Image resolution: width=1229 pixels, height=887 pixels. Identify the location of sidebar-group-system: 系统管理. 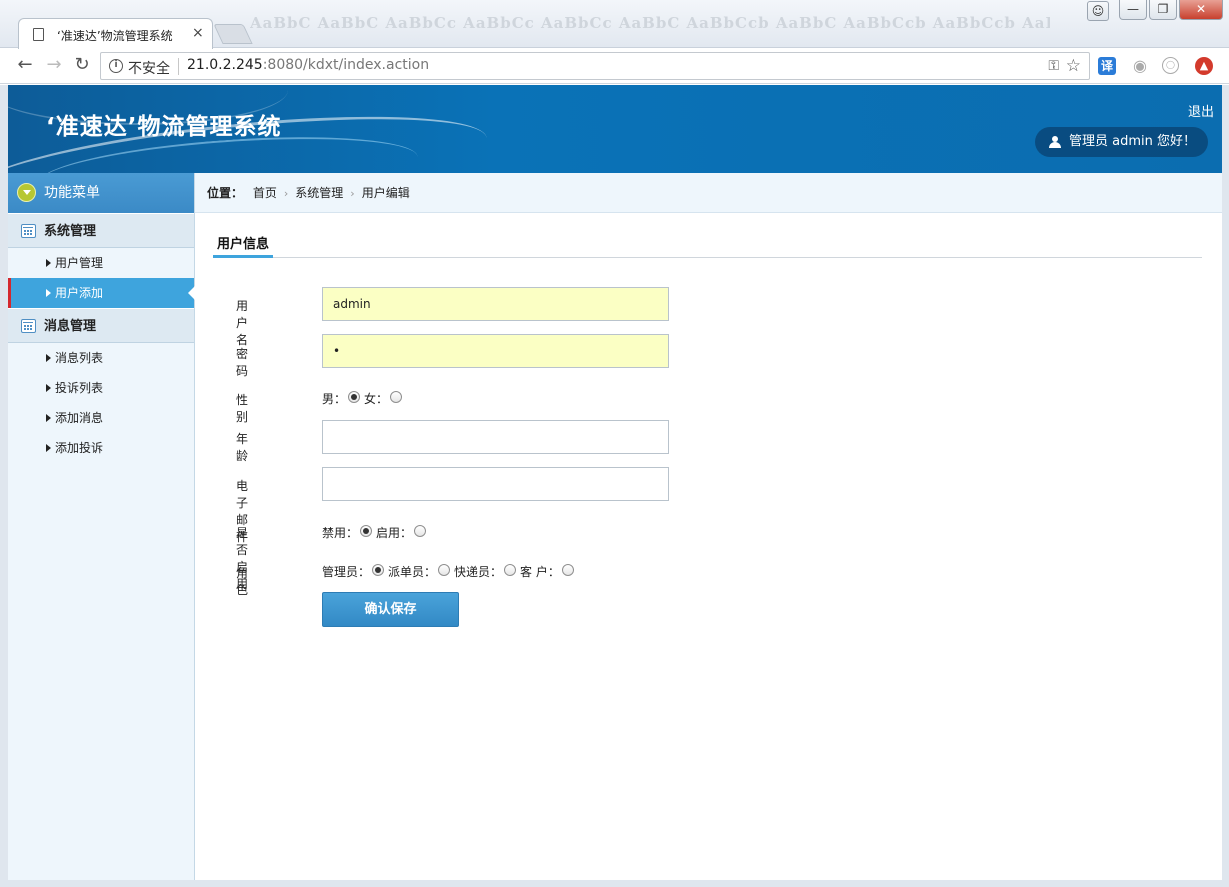
(101, 230).